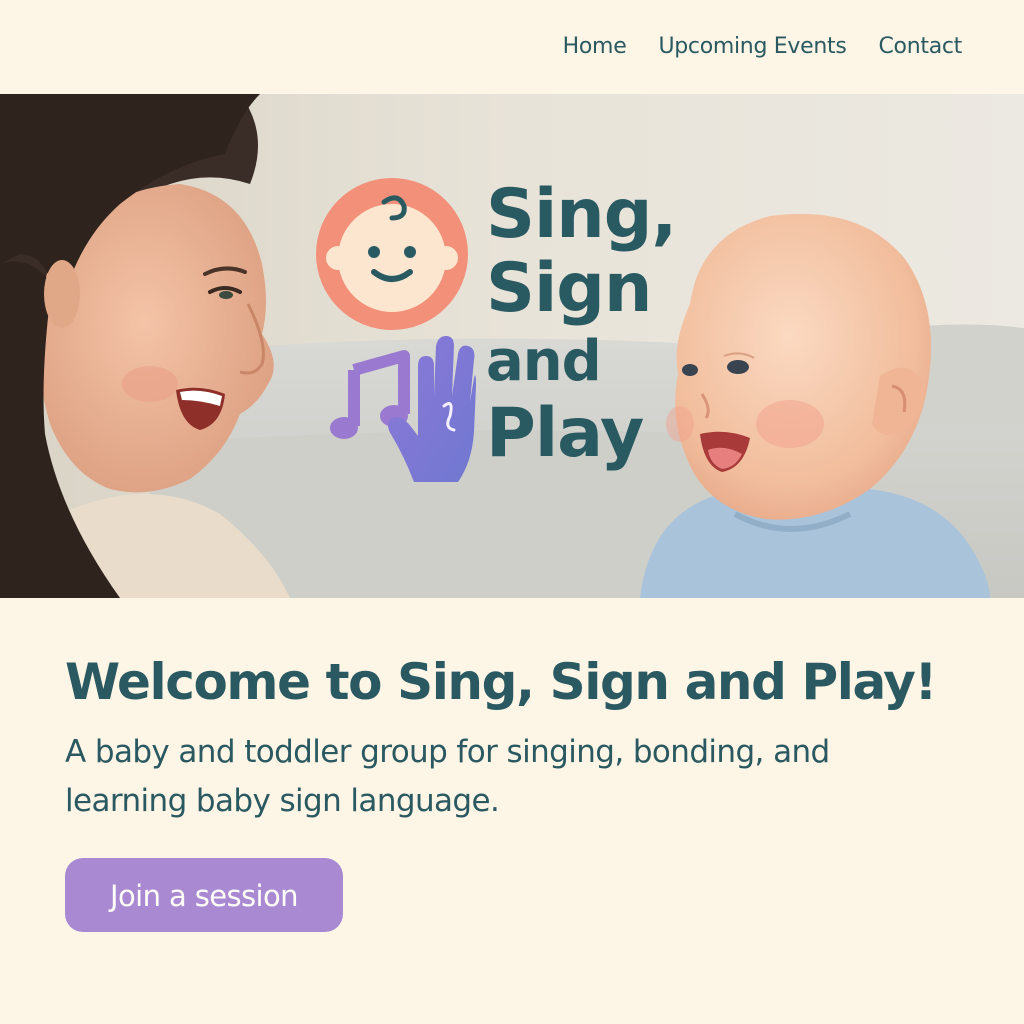 The width and height of the screenshot is (1024, 1024). I want to click on page-title: Welcome to Sing, Sign and Play!, so click(501, 682).